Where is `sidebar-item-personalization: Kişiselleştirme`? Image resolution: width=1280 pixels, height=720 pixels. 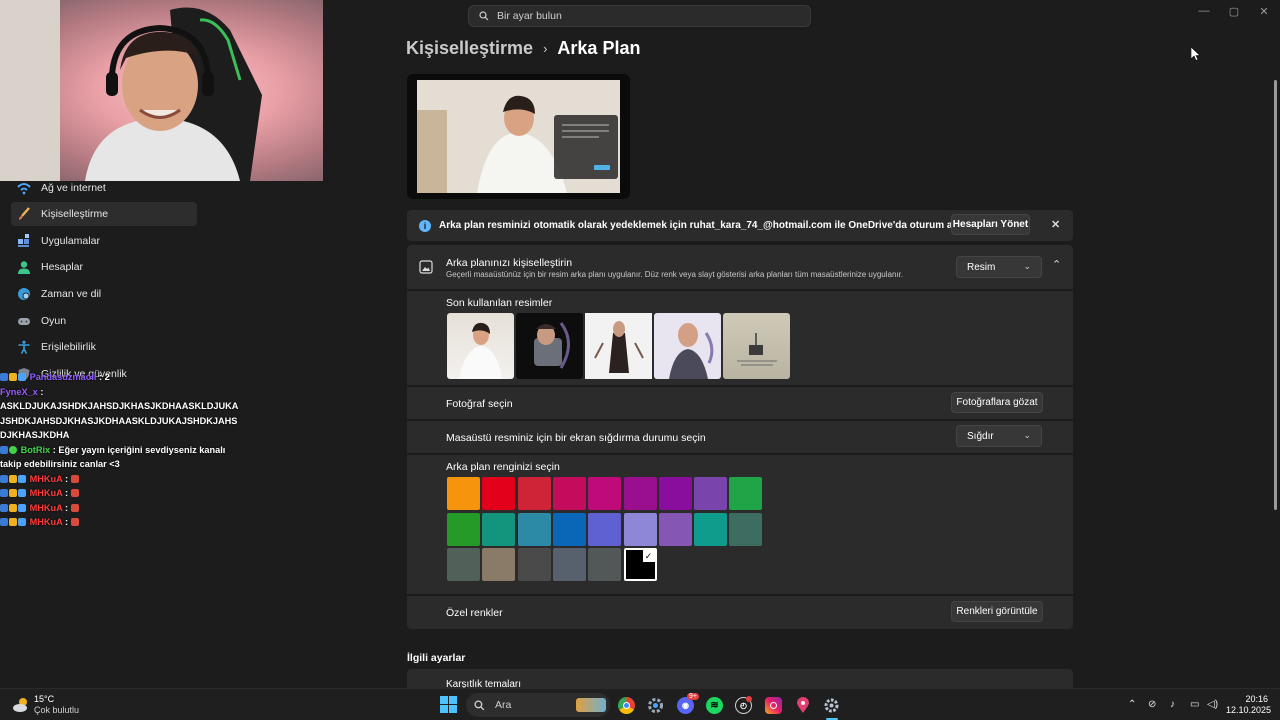 sidebar-item-personalization: Kişiselleştirme is located at coordinates (104, 214).